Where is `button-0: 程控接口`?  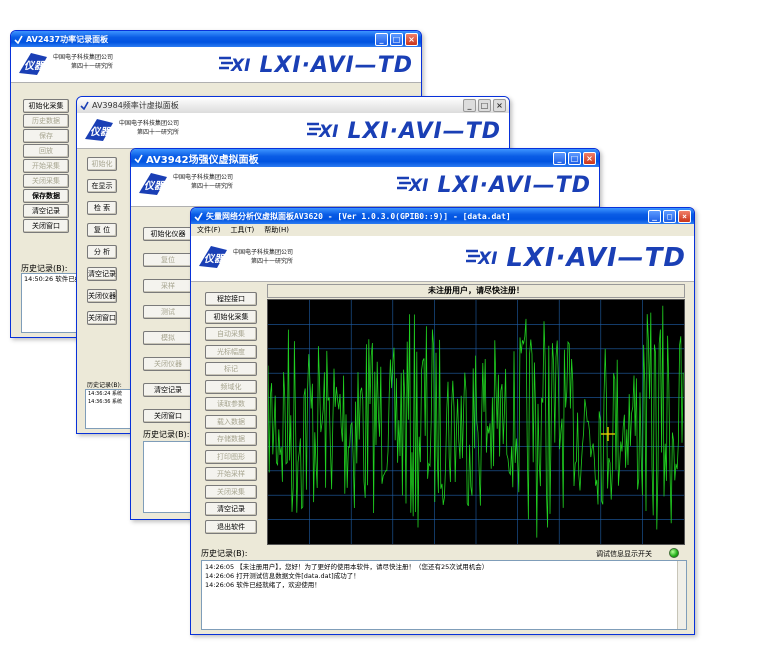 button-0: 程控接口 is located at coordinates (231, 299).